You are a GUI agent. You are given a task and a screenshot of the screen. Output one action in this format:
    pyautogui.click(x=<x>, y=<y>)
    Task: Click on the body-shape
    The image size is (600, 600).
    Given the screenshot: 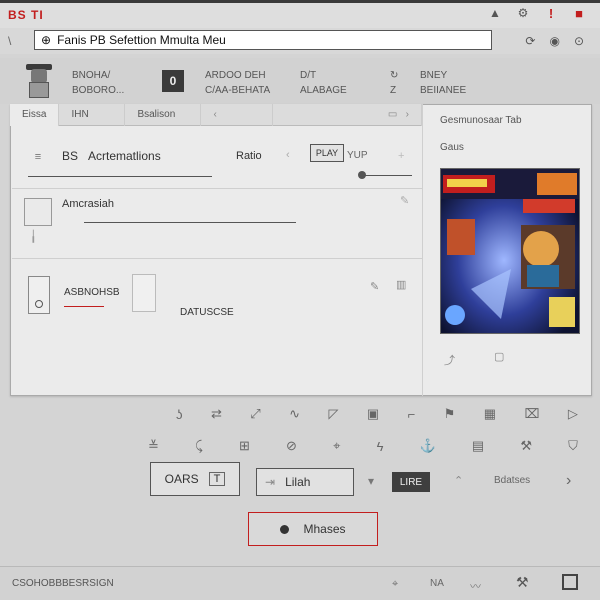 What is the action you would take?
    pyautogui.click(x=39, y=90)
    